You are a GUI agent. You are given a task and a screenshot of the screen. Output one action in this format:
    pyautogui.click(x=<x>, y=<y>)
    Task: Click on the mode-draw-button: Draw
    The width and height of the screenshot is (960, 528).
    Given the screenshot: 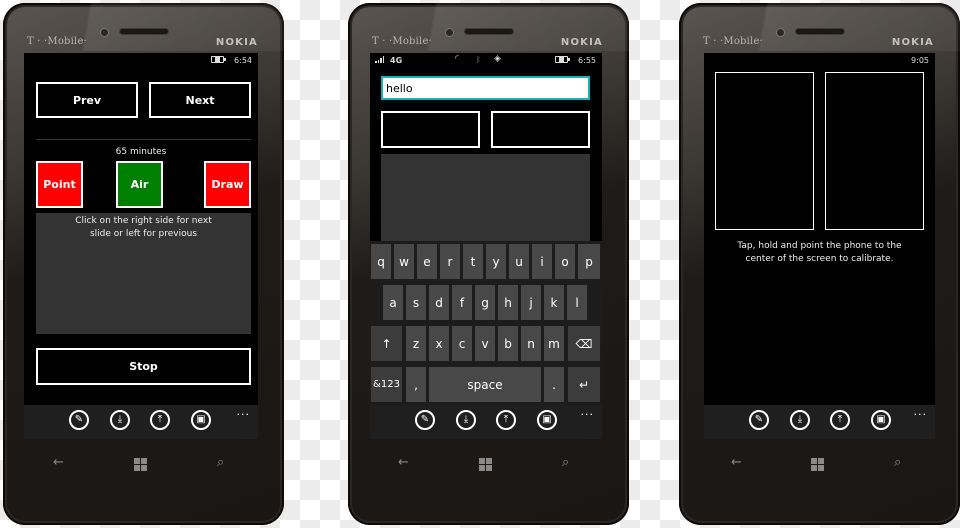 What is the action you would take?
    pyautogui.click(x=227, y=184)
    